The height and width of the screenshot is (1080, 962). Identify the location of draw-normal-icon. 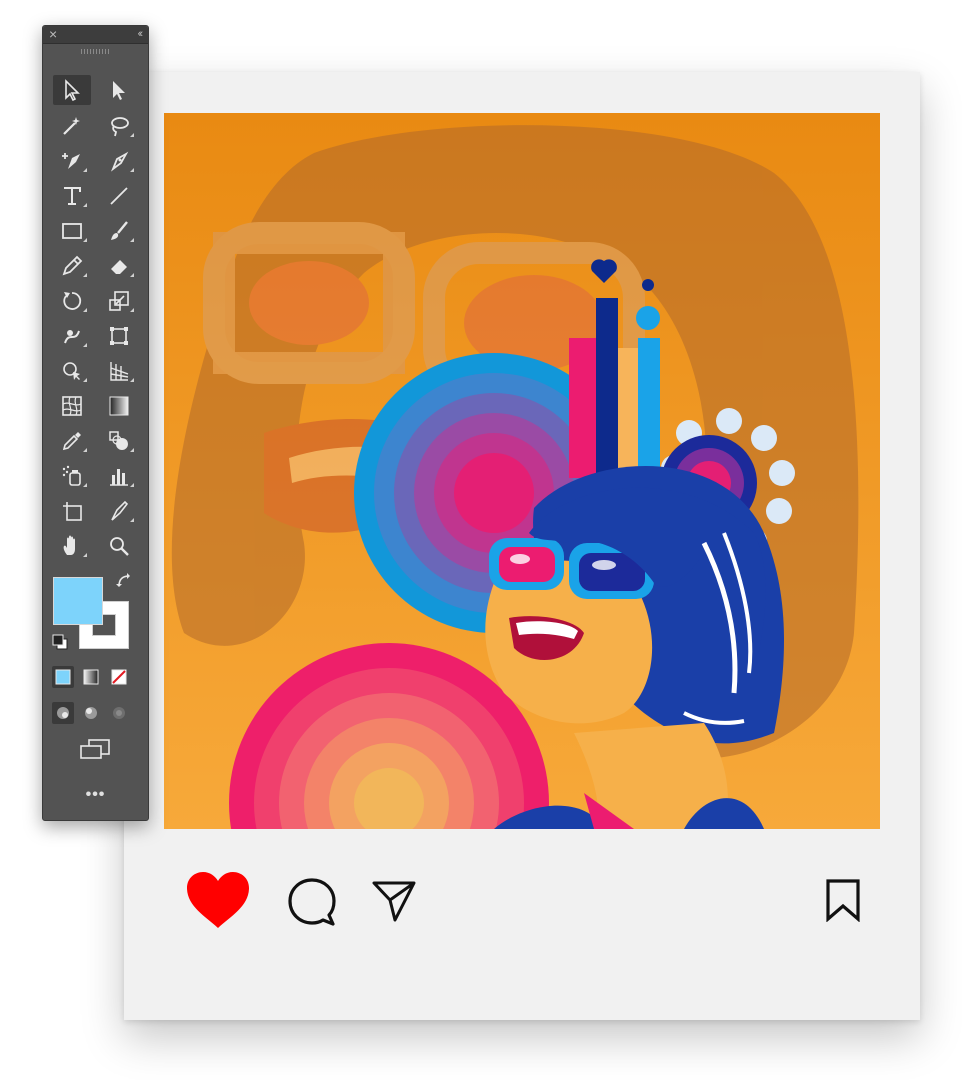
(63, 713).